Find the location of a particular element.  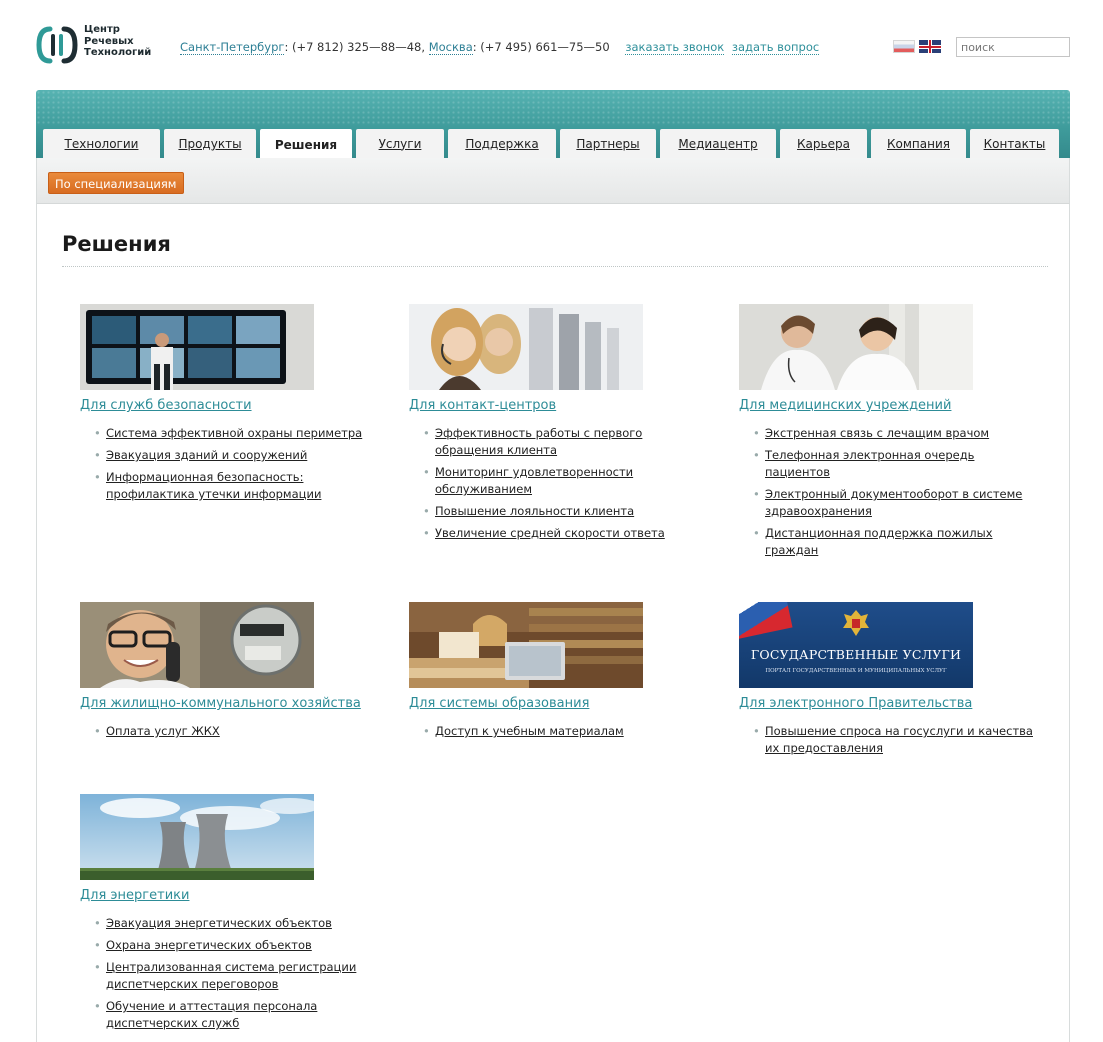

callback-link: заказать звонок is located at coordinates (675, 47).